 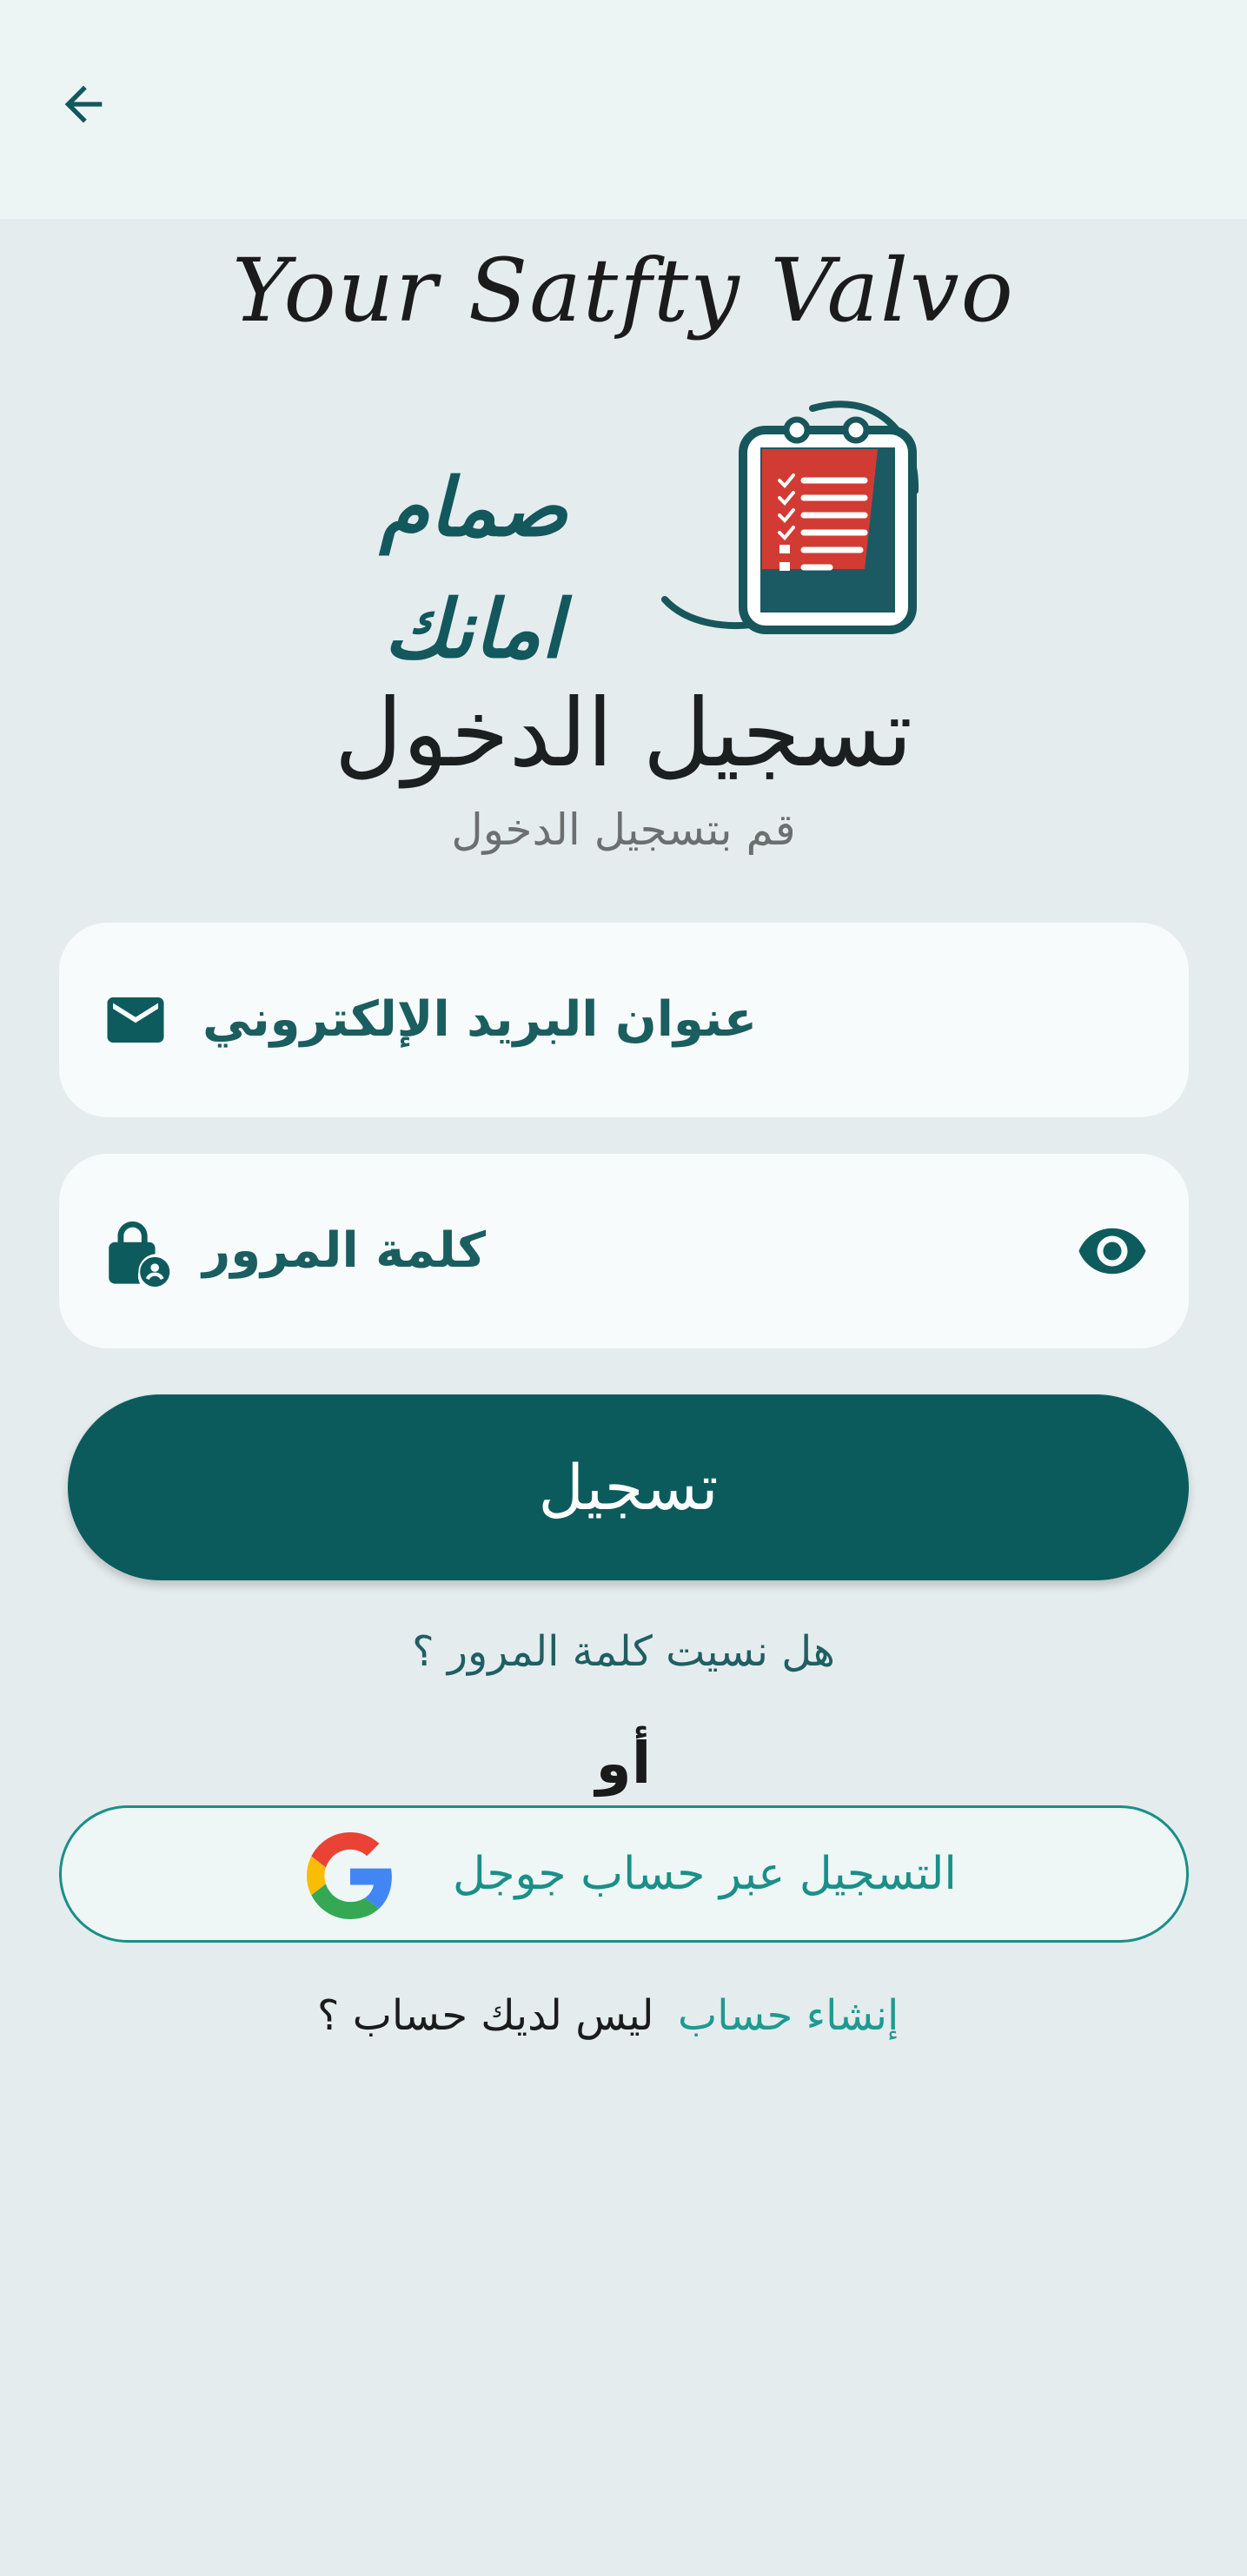 I want to click on mail-icon, so click(x=135, y=1019).